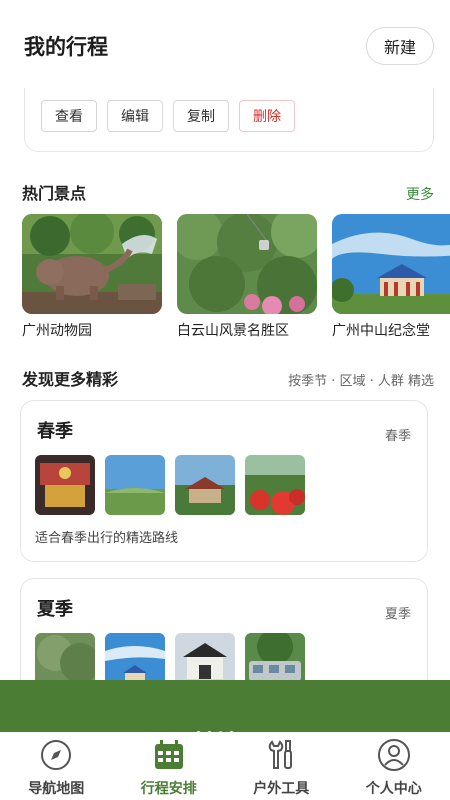 This screenshot has width=450, height=800. What do you see at coordinates (201, 116) in the screenshot?
I see `copy-button: 复制` at bounding box center [201, 116].